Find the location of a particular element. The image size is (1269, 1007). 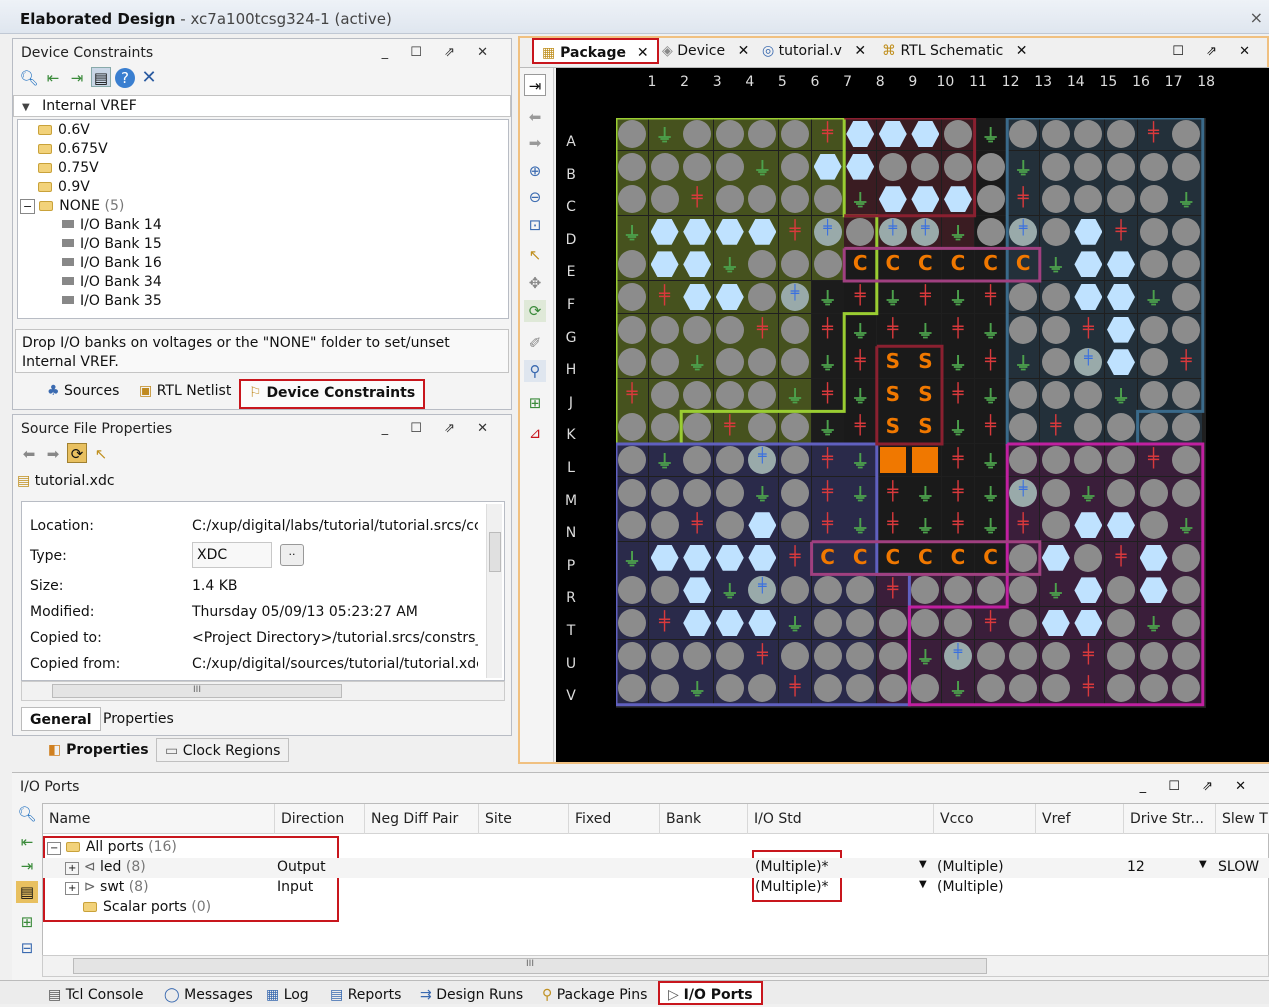

type-field: XDC is located at coordinates (232, 555).